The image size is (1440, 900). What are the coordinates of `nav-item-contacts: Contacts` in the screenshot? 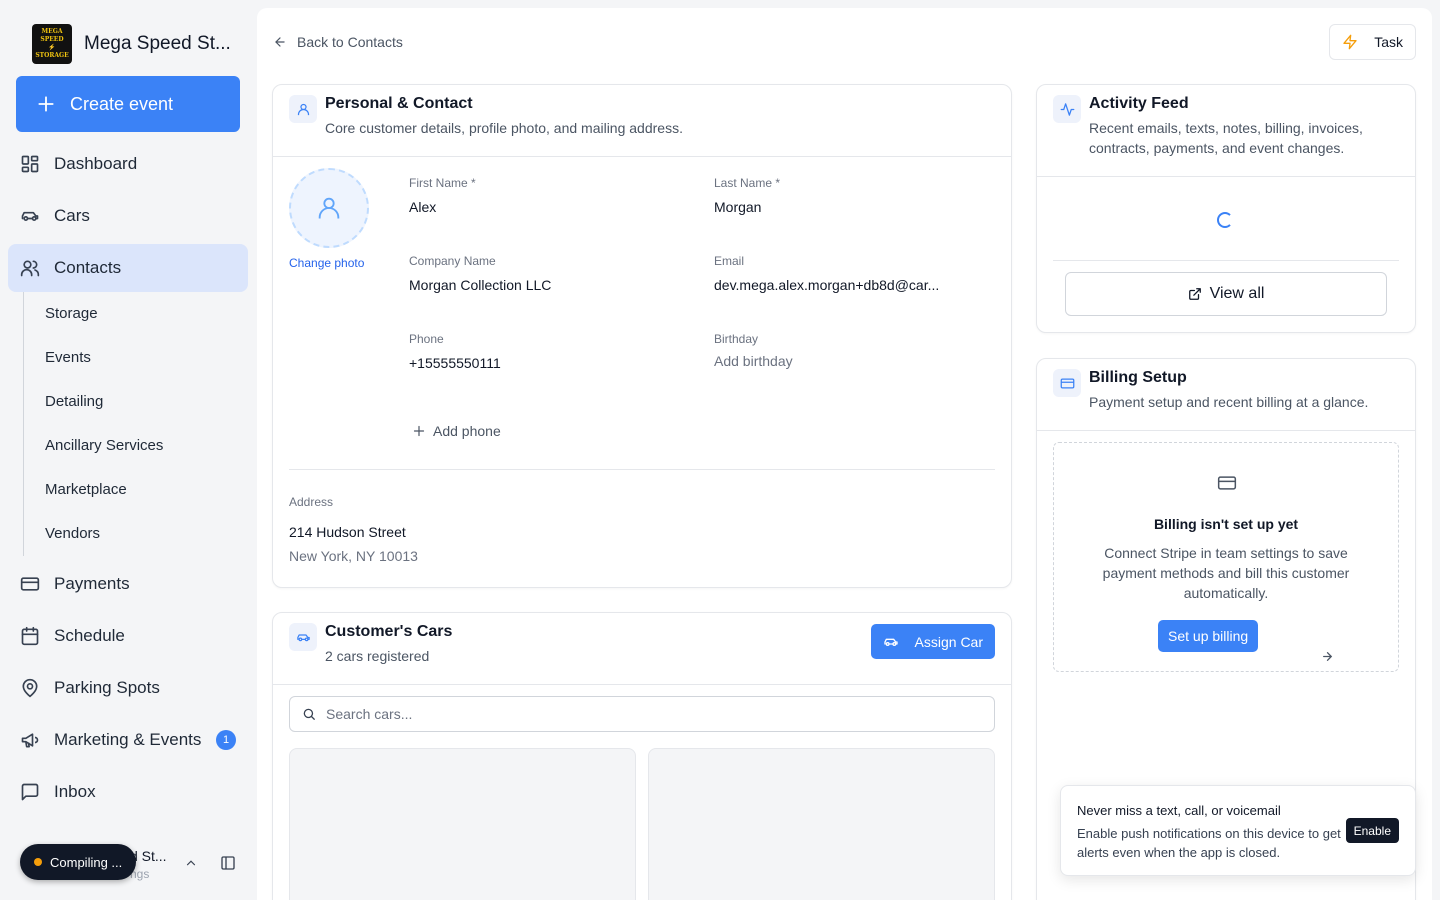 It's located at (128, 268).